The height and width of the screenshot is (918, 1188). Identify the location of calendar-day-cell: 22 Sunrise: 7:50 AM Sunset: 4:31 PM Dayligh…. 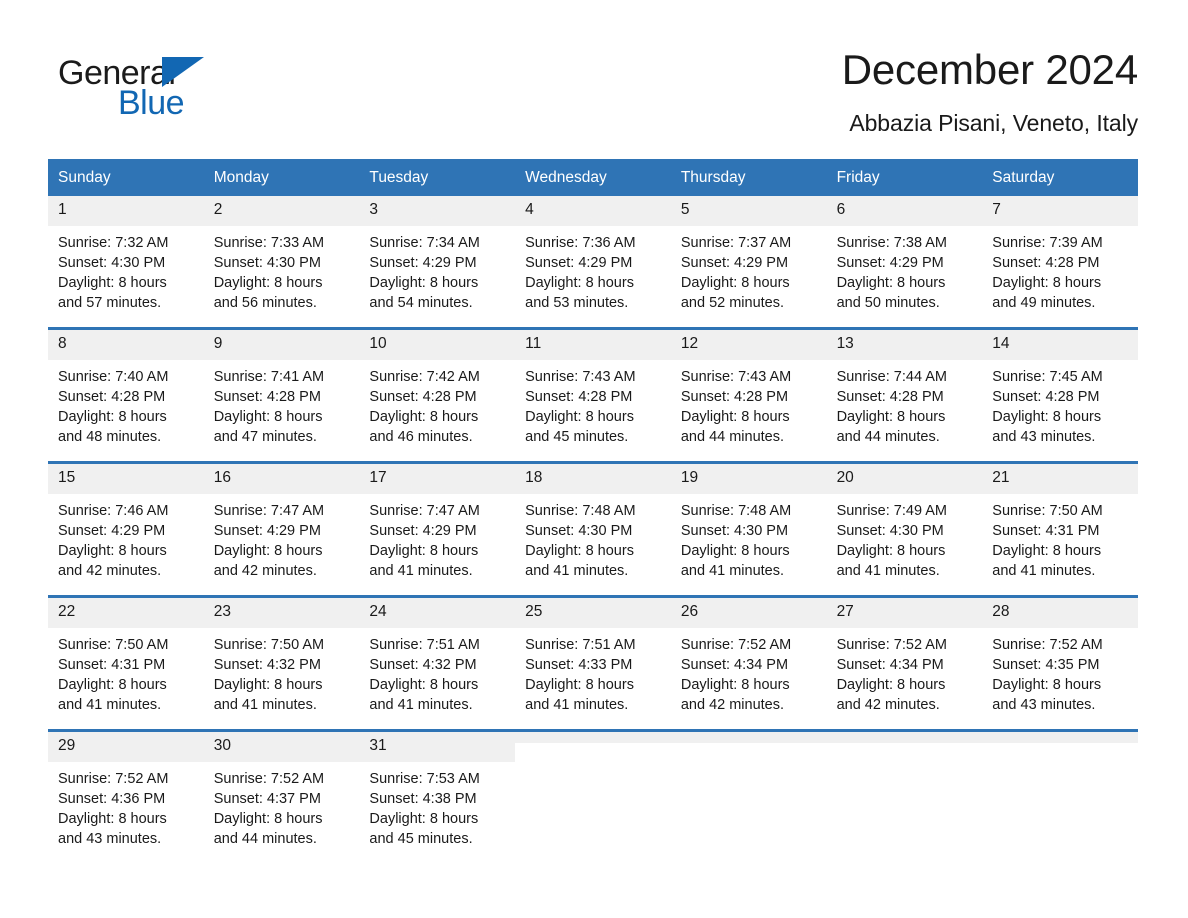
(126, 658).